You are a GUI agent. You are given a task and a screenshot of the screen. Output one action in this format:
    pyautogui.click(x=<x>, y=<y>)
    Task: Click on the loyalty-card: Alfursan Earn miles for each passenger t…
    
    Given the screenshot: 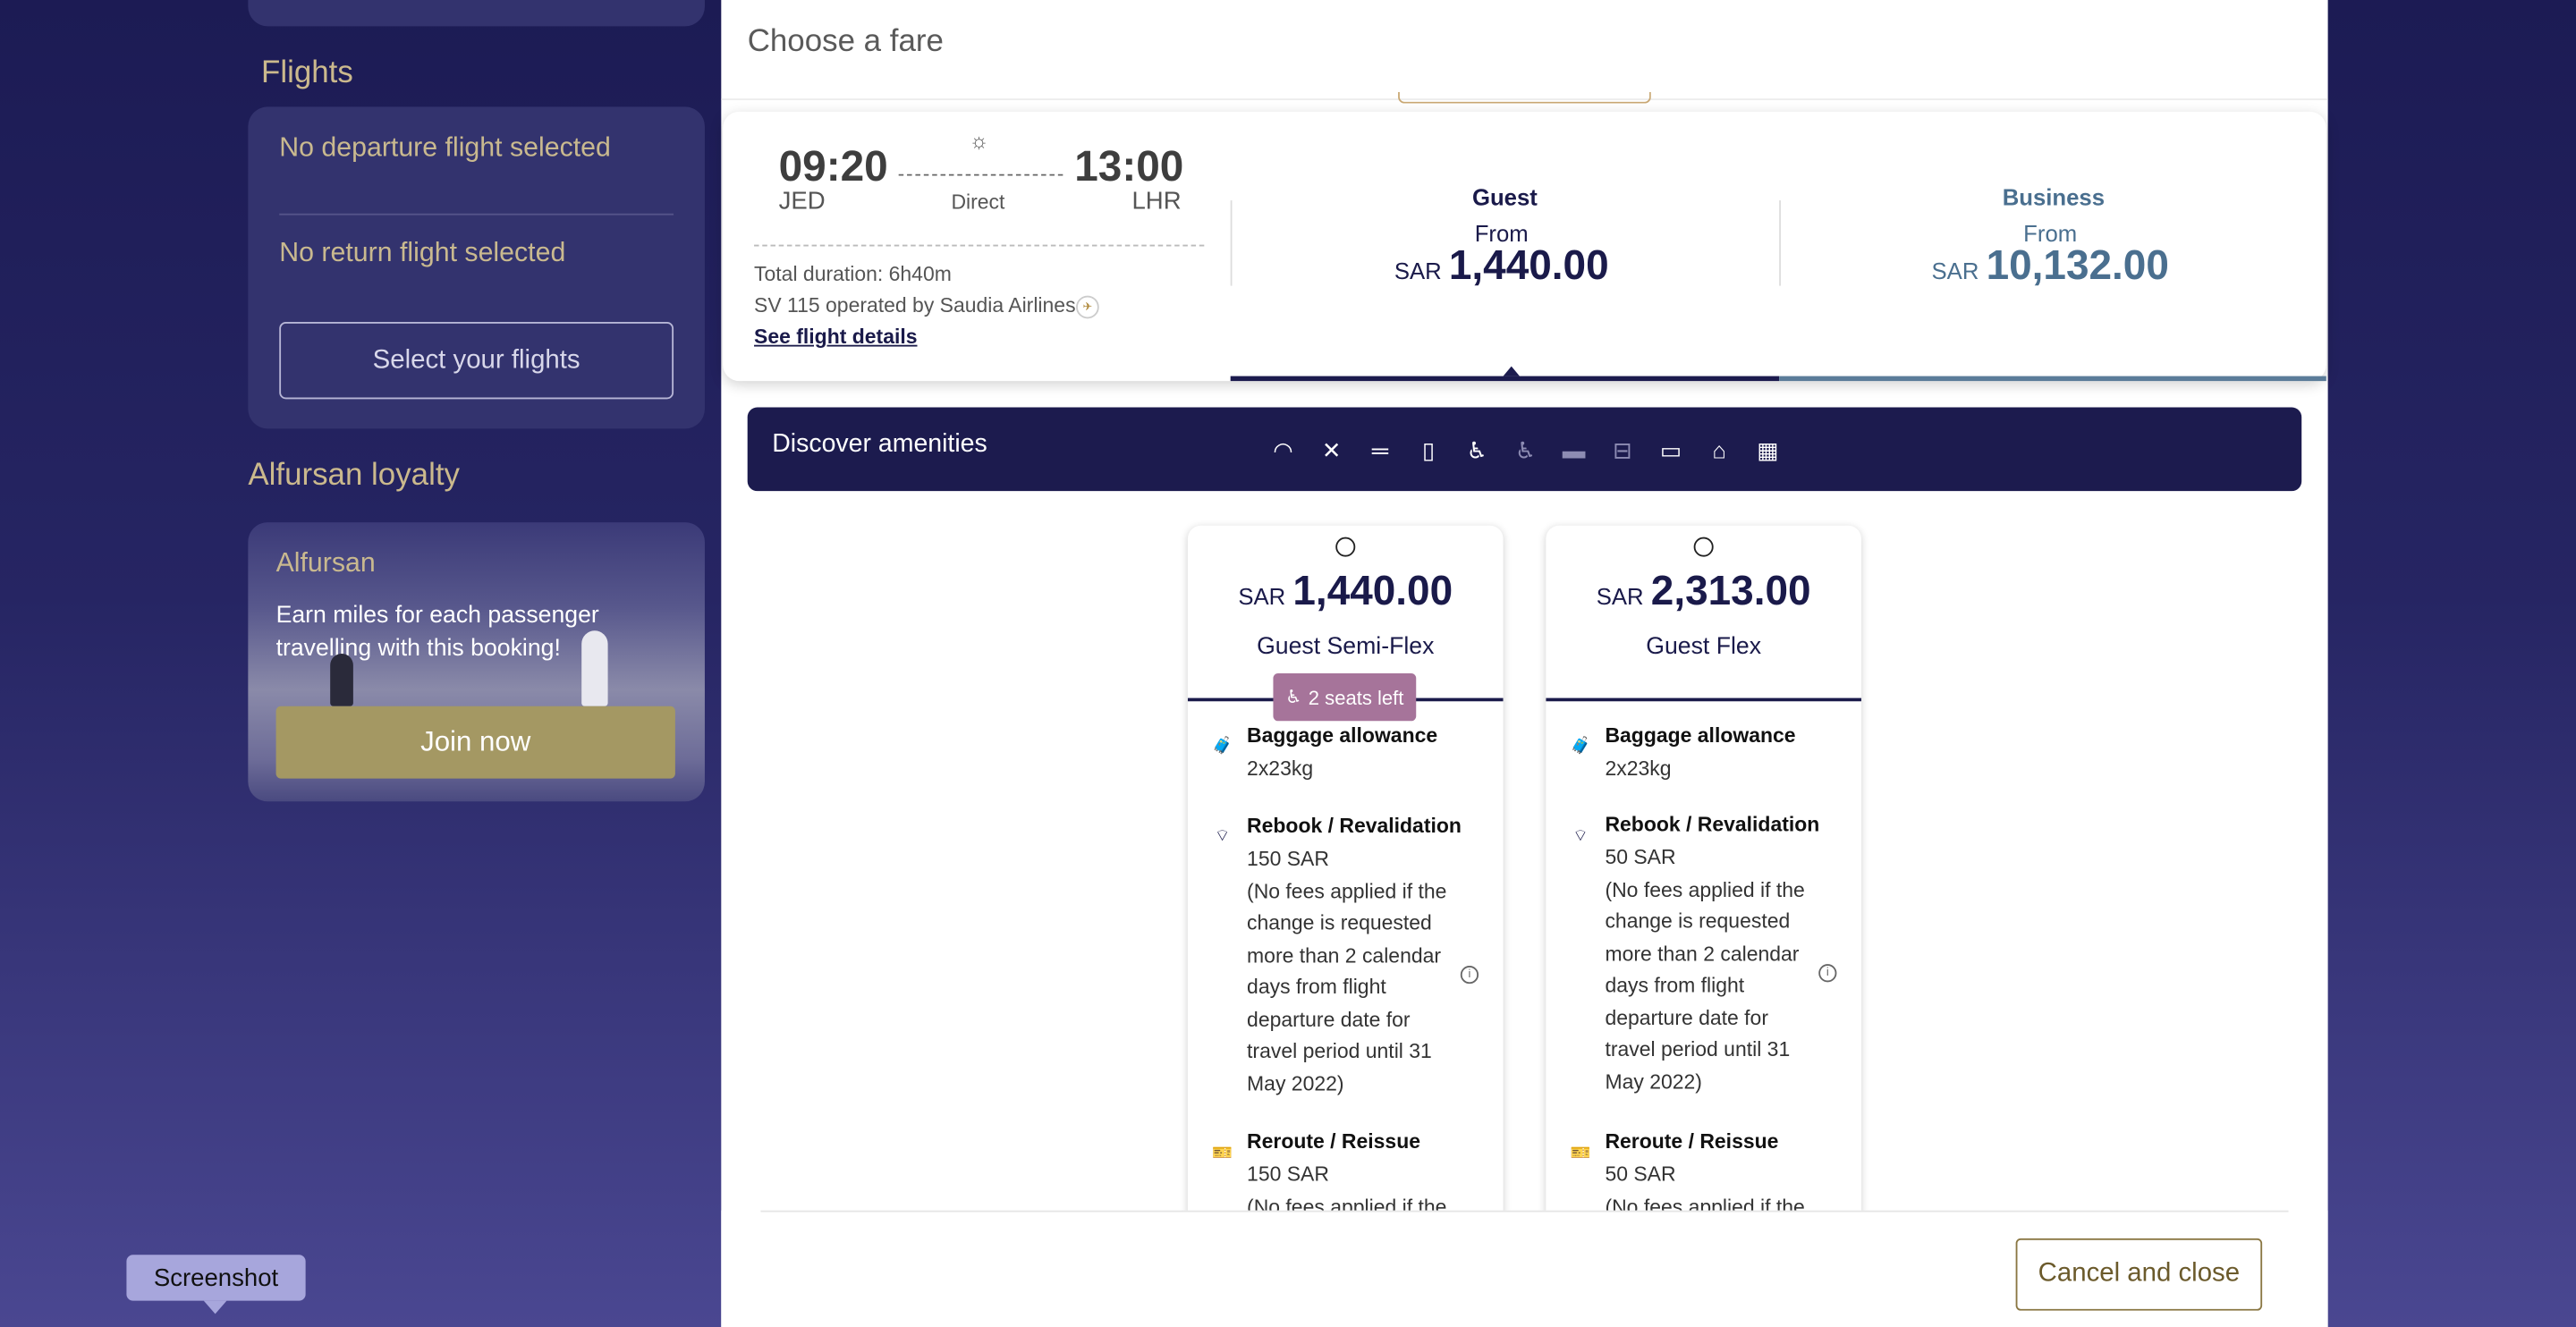 What is the action you would take?
    pyautogui.click(x=476, y=662)
    